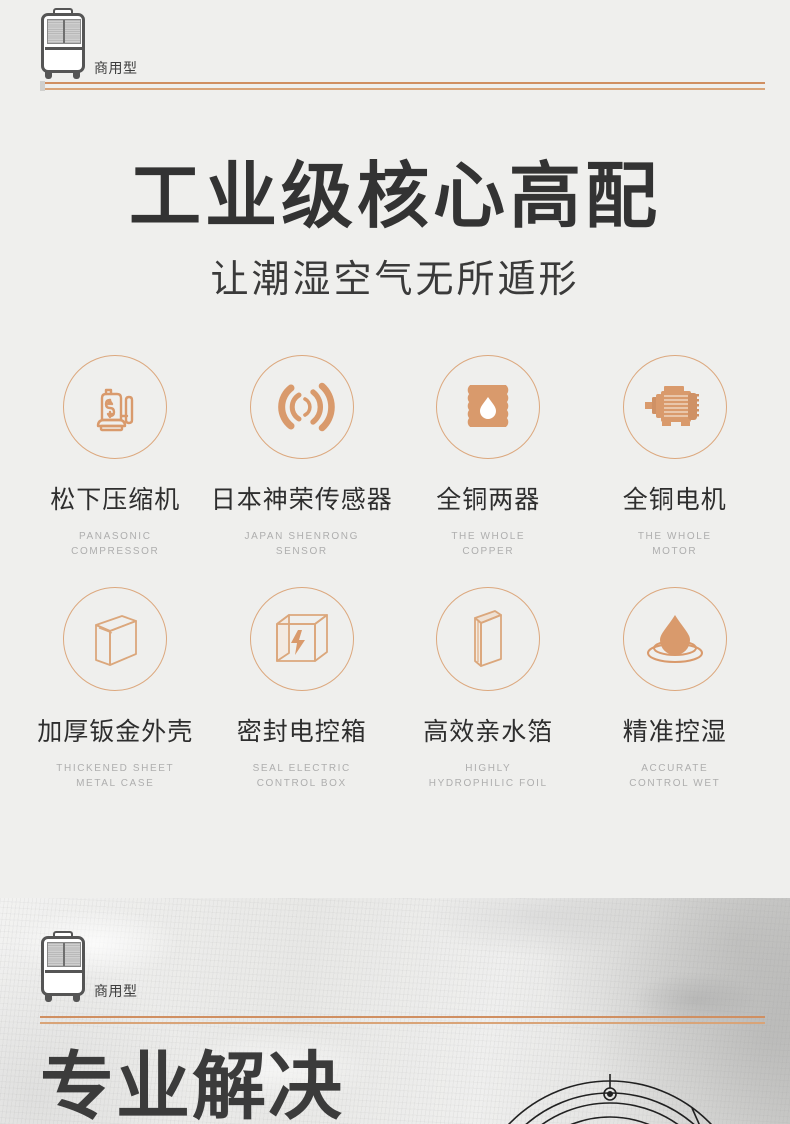 The image size is (790, 1124). I want to click on feature-item: 全铜两器 THE WHOLE COPPER, so click(488, 456).